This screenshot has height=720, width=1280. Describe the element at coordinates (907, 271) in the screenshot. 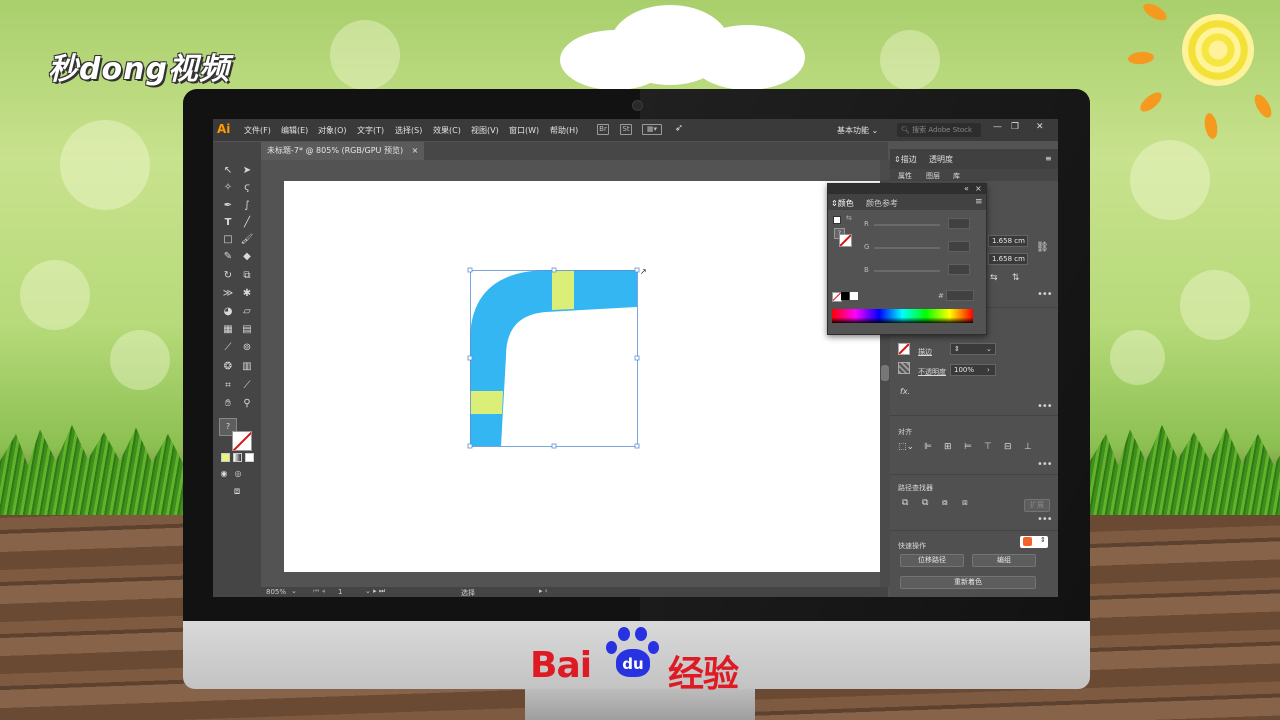

I see `channel-b-slider` at that location.